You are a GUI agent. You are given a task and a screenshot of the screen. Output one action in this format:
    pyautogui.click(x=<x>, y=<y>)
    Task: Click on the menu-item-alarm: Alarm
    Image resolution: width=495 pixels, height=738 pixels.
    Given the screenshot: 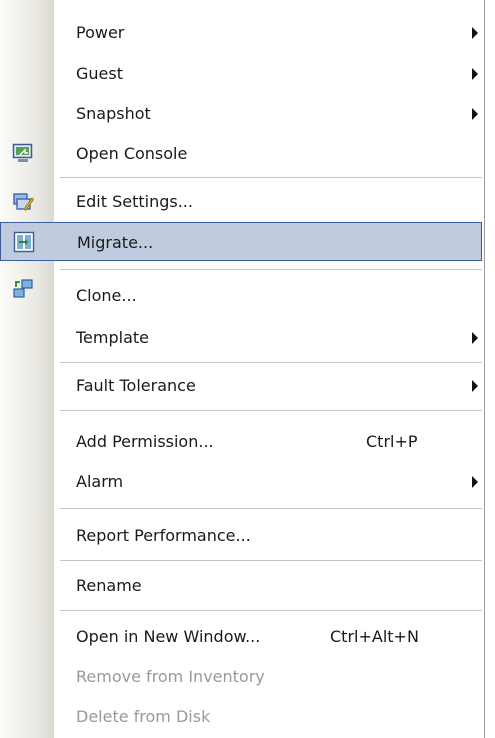 What is the action you would take?
    pyautogui.click(x=241, y=481)
    